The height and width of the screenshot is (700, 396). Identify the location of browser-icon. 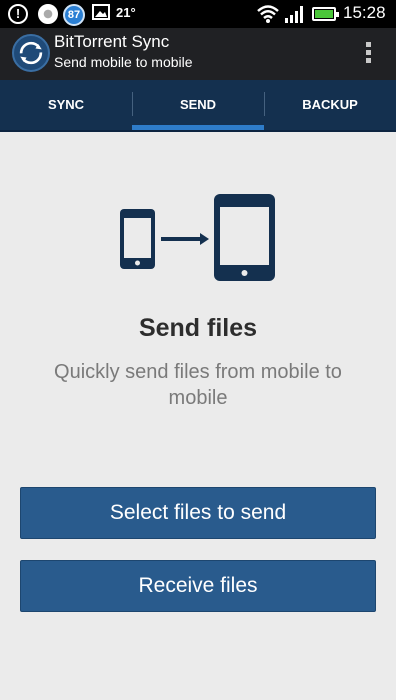
(48, 14).